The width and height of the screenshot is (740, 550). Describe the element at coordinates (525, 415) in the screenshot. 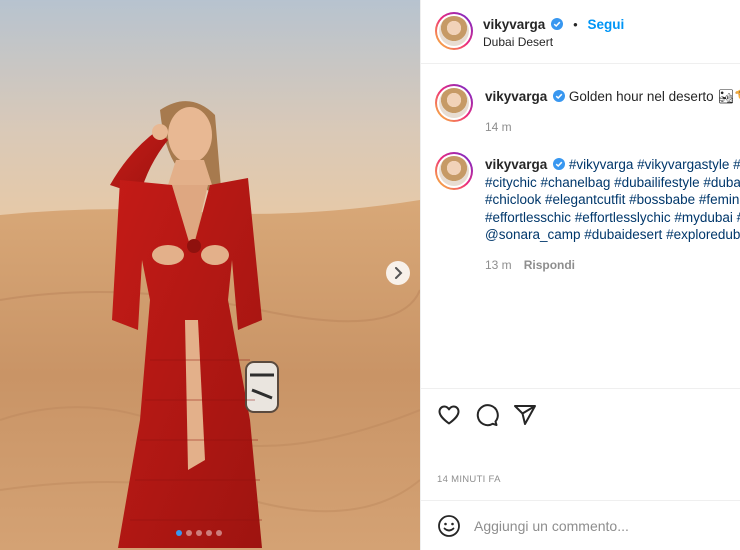

I see `share-icon` at that location.